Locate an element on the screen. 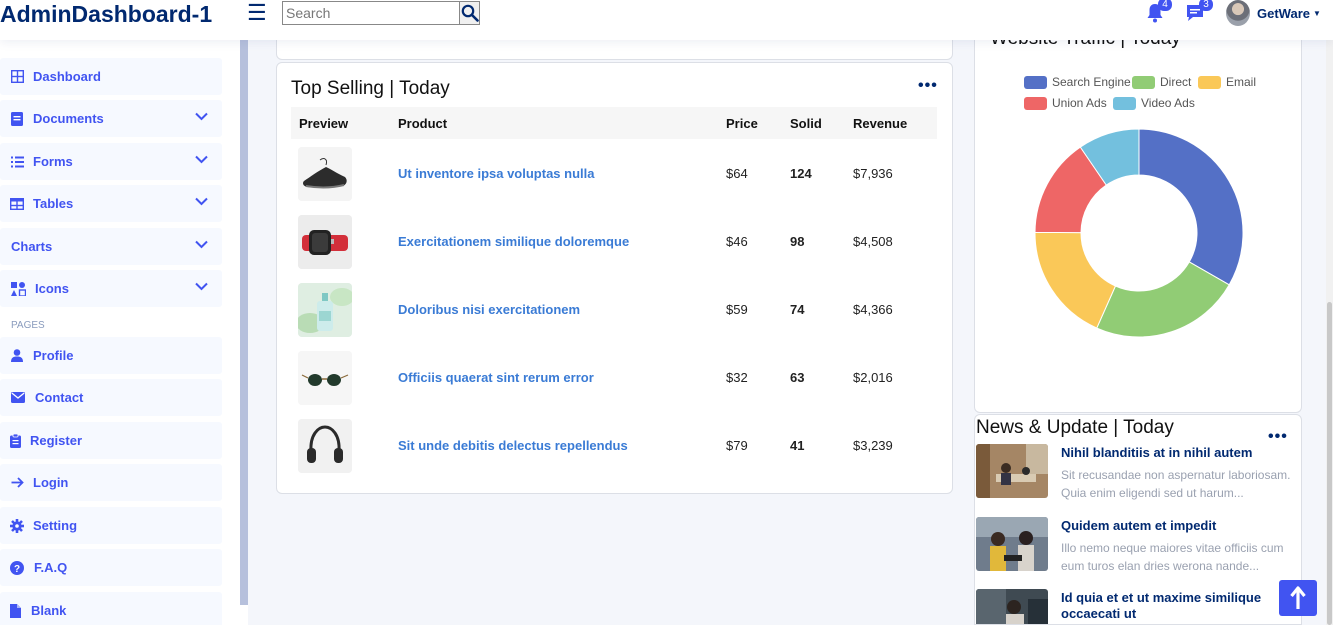  revenue-cell: $4,508 is located at coordinates (873, 241).